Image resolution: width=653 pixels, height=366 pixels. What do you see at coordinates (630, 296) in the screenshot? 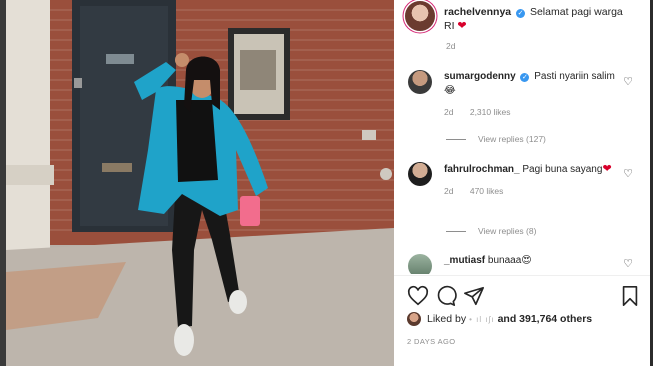
I see `bookmark-icon` at bounding box center [630, 296].